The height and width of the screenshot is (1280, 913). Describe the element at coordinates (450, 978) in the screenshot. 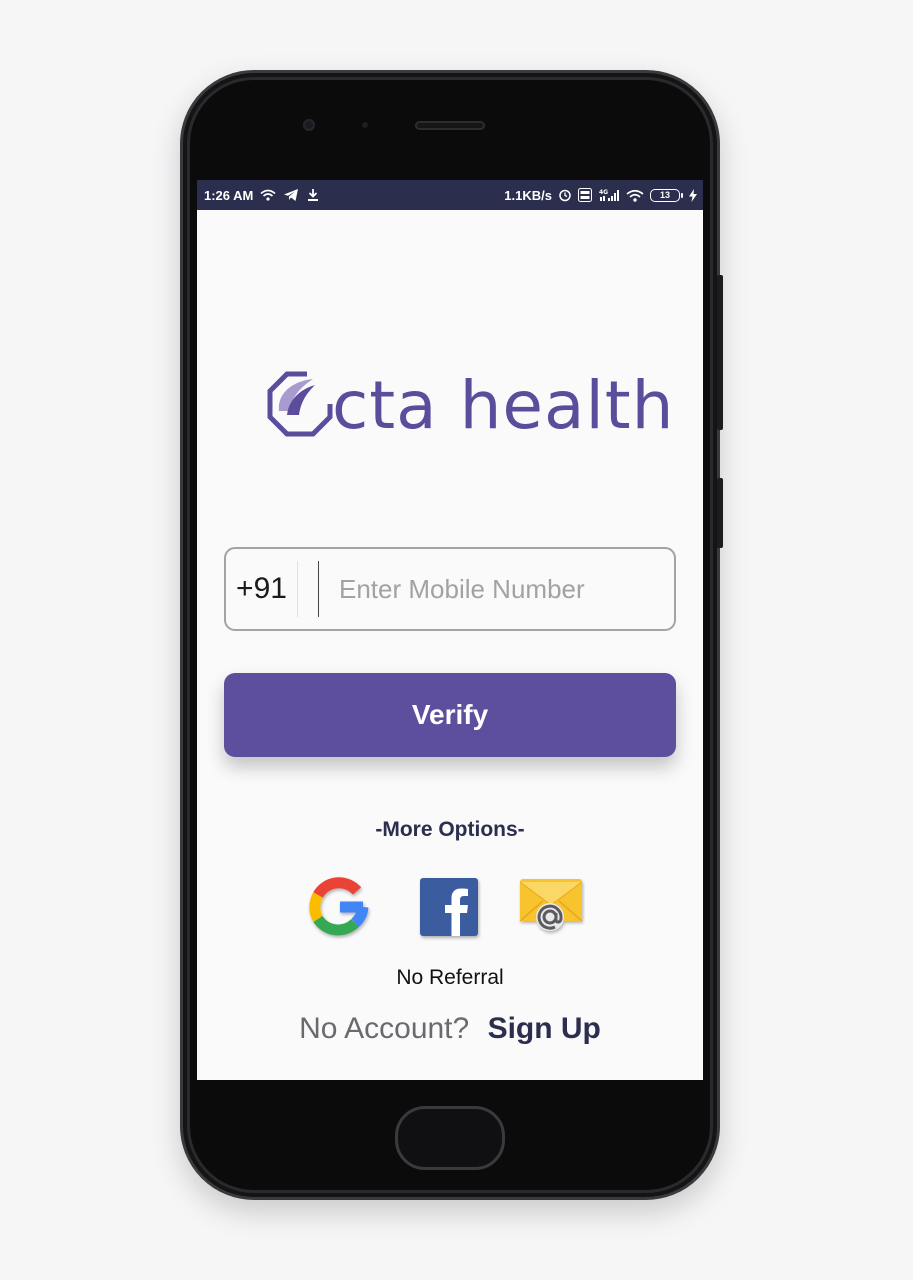

I see `no-referral-link: No Referral` at that location.